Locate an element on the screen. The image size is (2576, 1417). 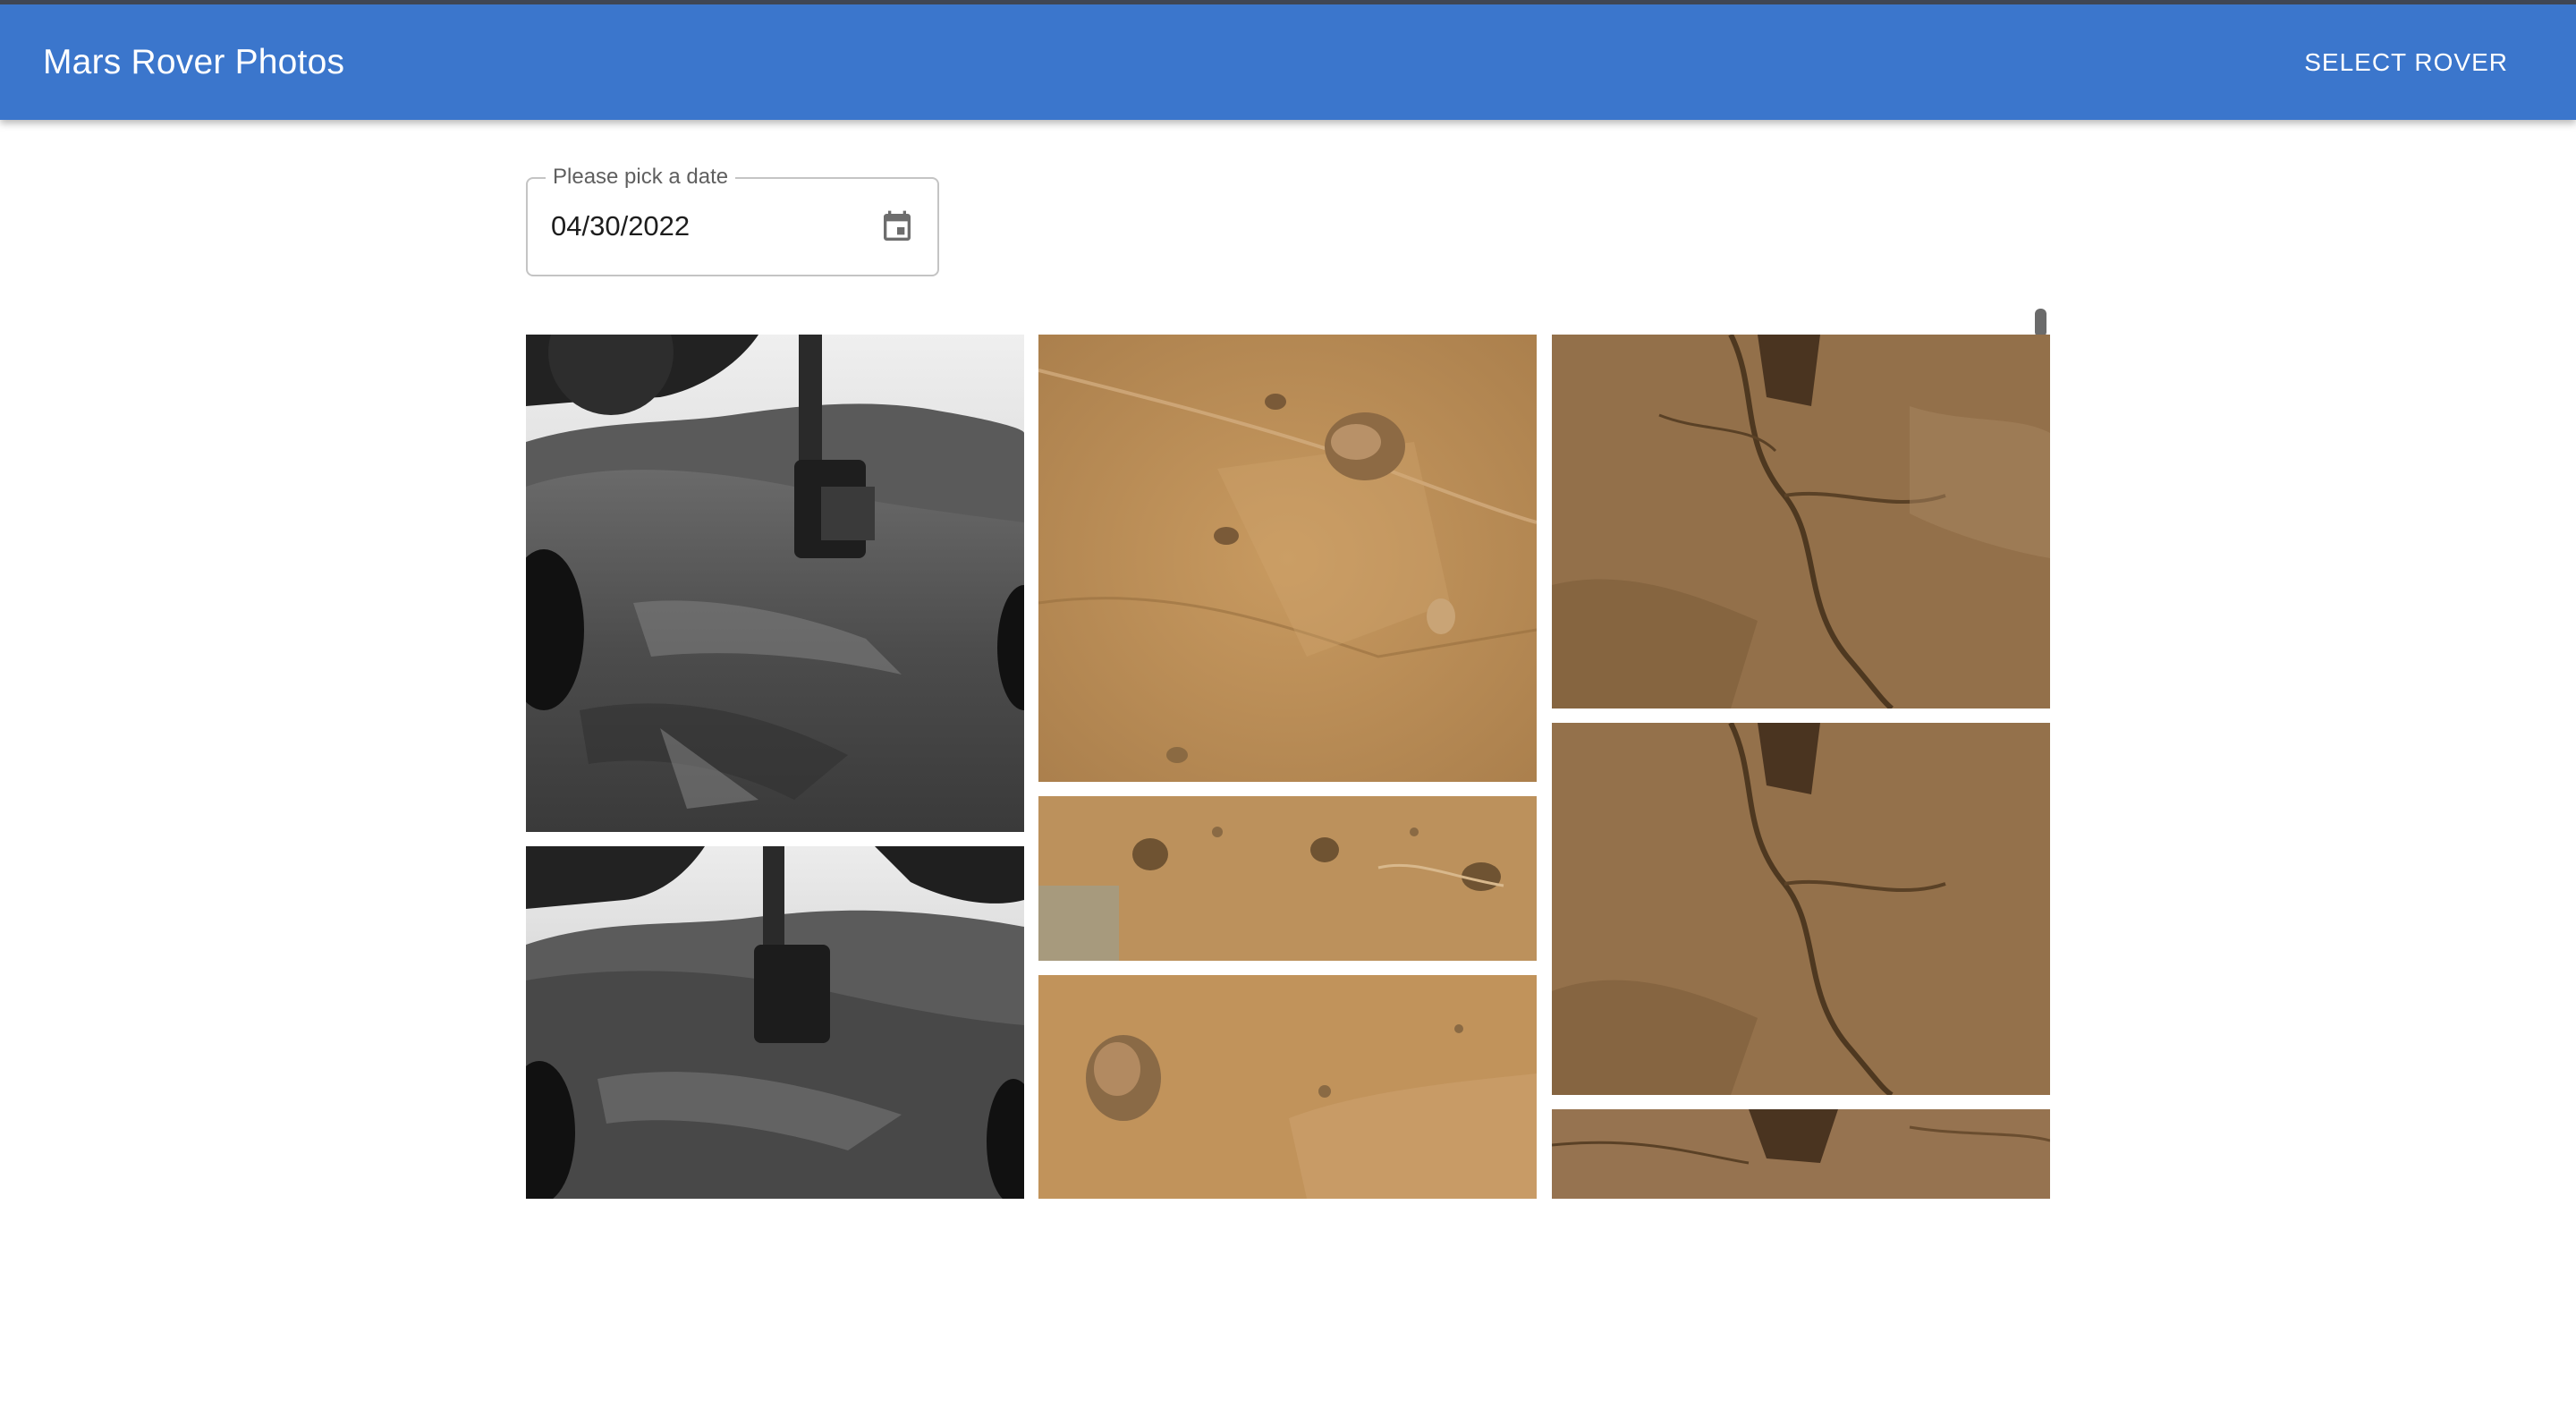
select-rover-button: SELECT ROVER is located at coordinates (2406, 62).